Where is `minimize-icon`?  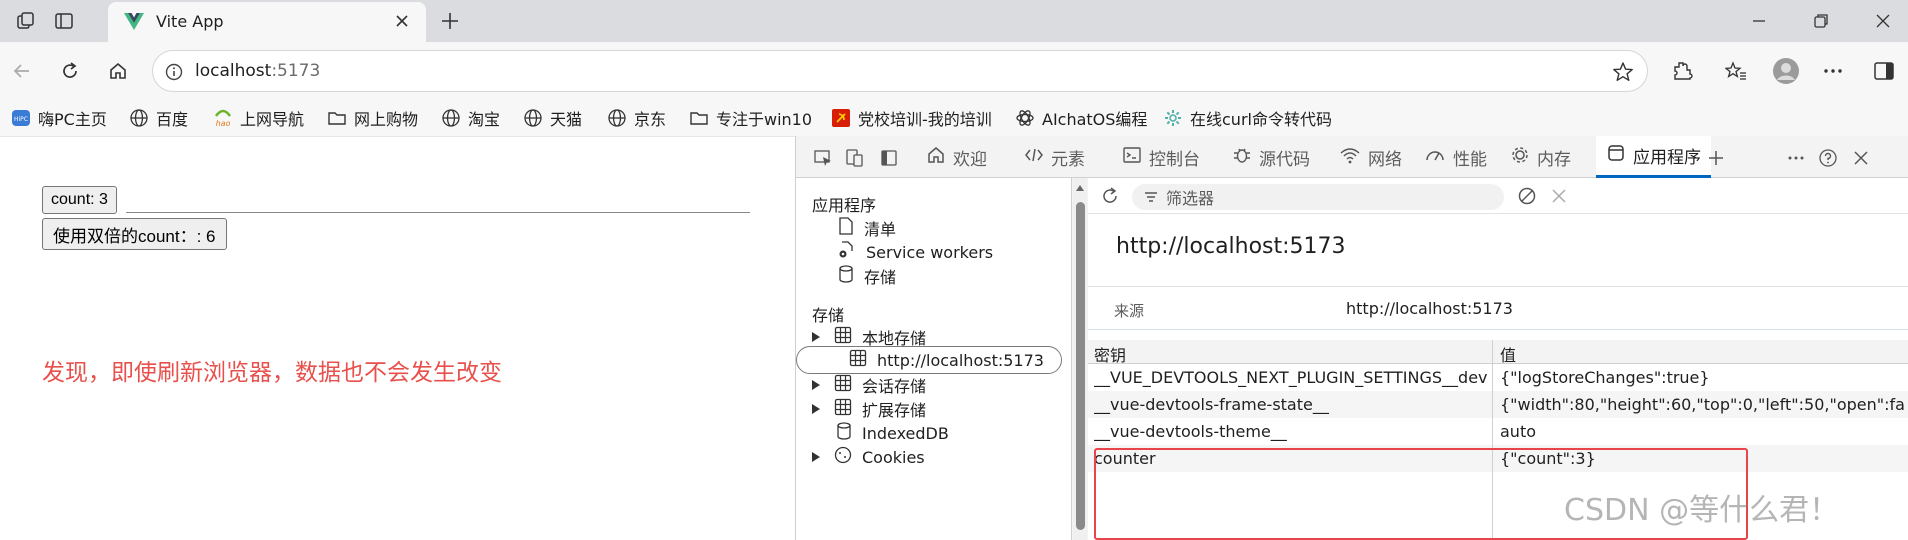 minimize-icon is located at coordinates (1759, 21).